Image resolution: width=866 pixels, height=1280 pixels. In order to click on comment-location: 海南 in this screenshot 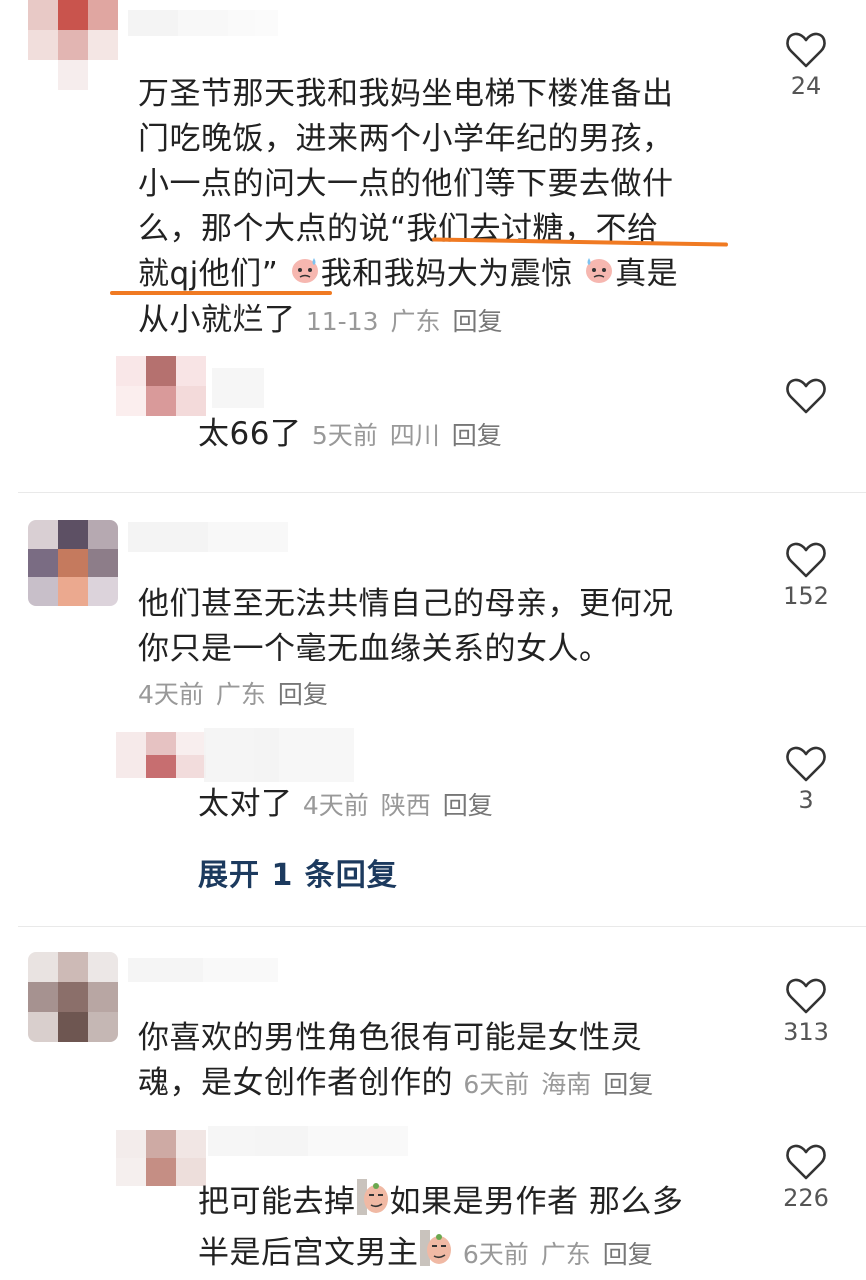, I will do `click(566, 1084)`.